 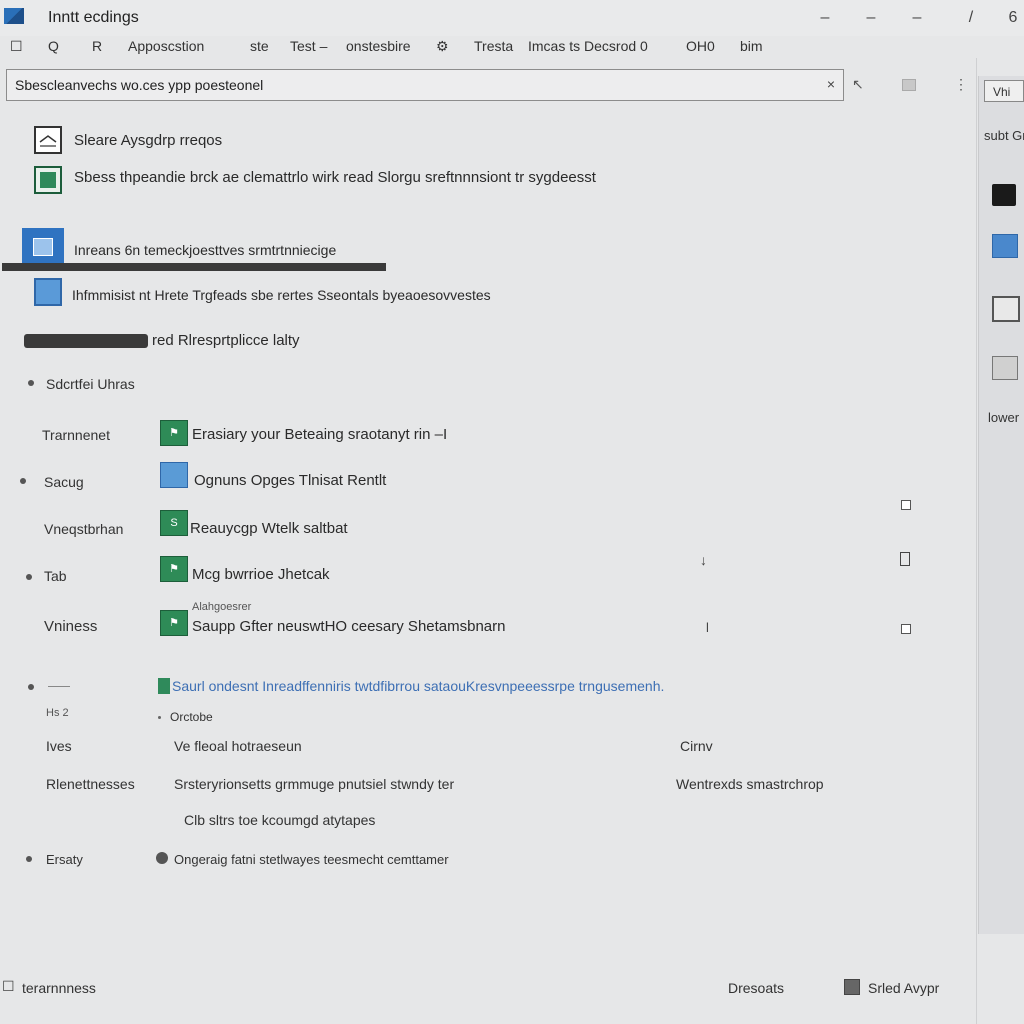 What do you see at coordinates (696, 746) in the screenshot?
I see `extra-right: Cirnv` at bounding box center [696, 746].